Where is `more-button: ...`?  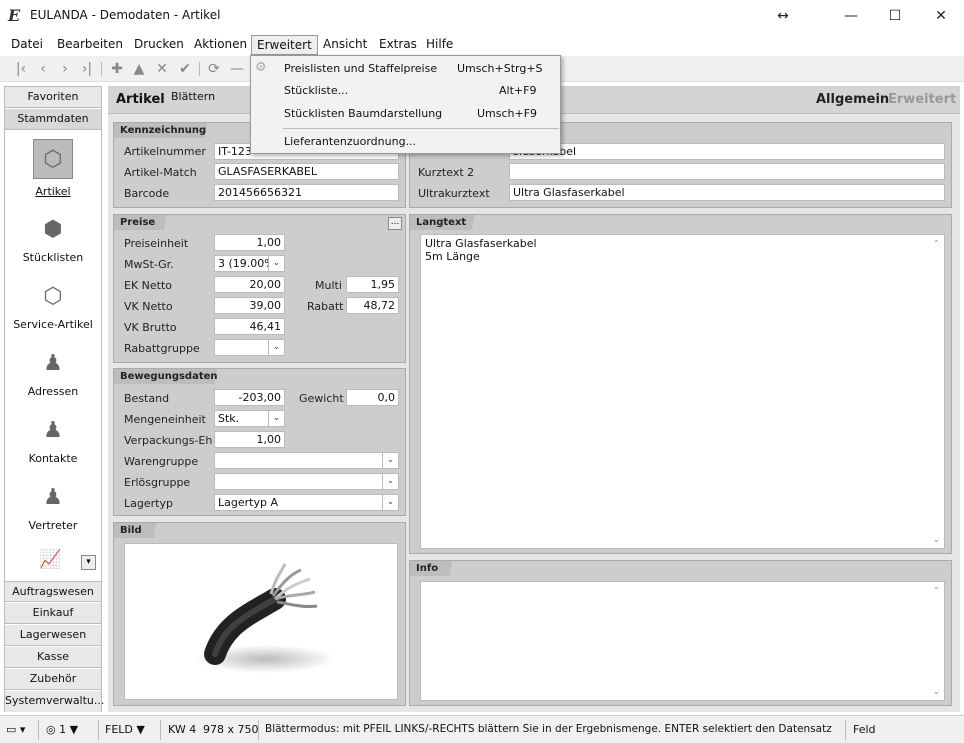 more-button: ... is located at coordinates (395, 223).